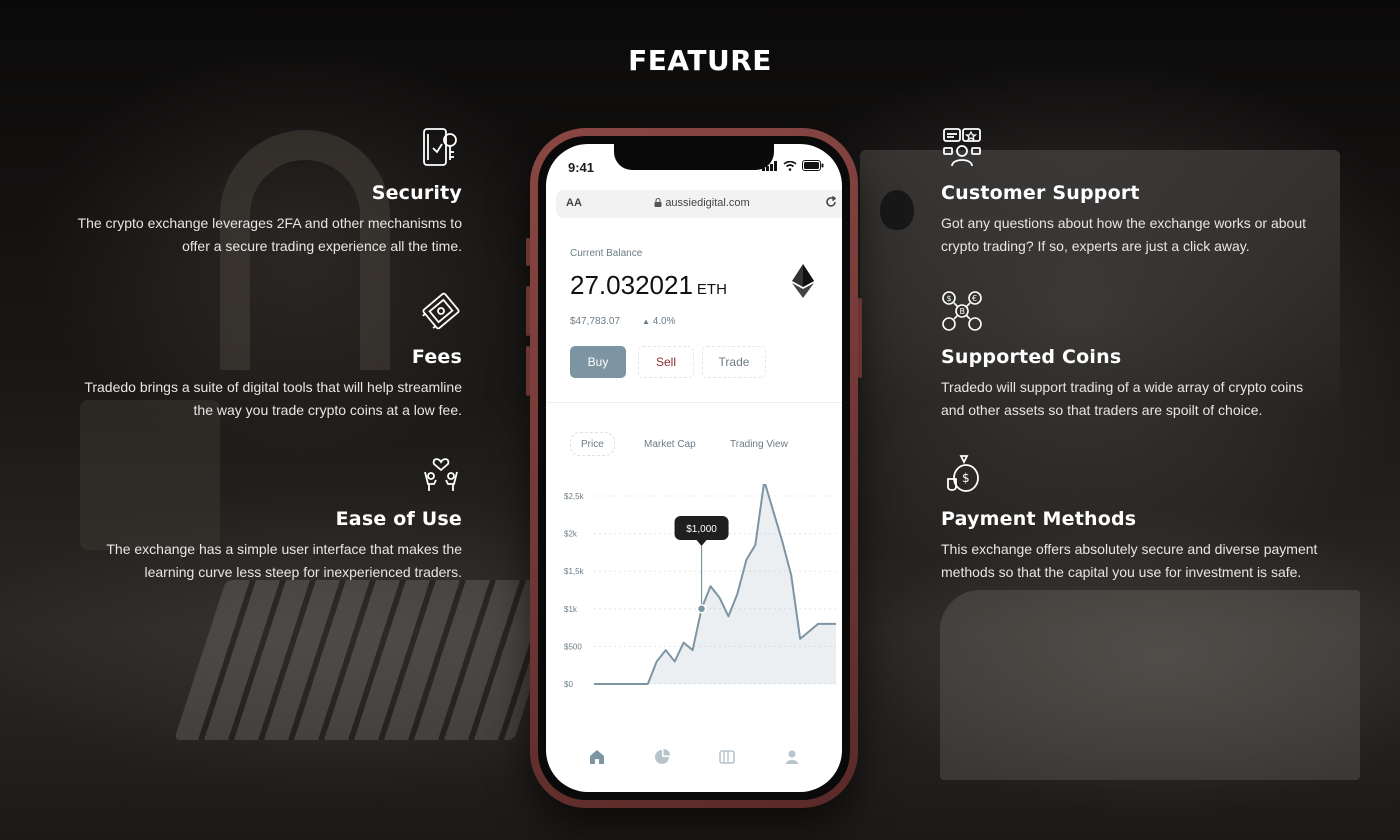  Describe the element at coordinates (441, 474) in the screenshot. I see `ease-of-use-icon` at that location.